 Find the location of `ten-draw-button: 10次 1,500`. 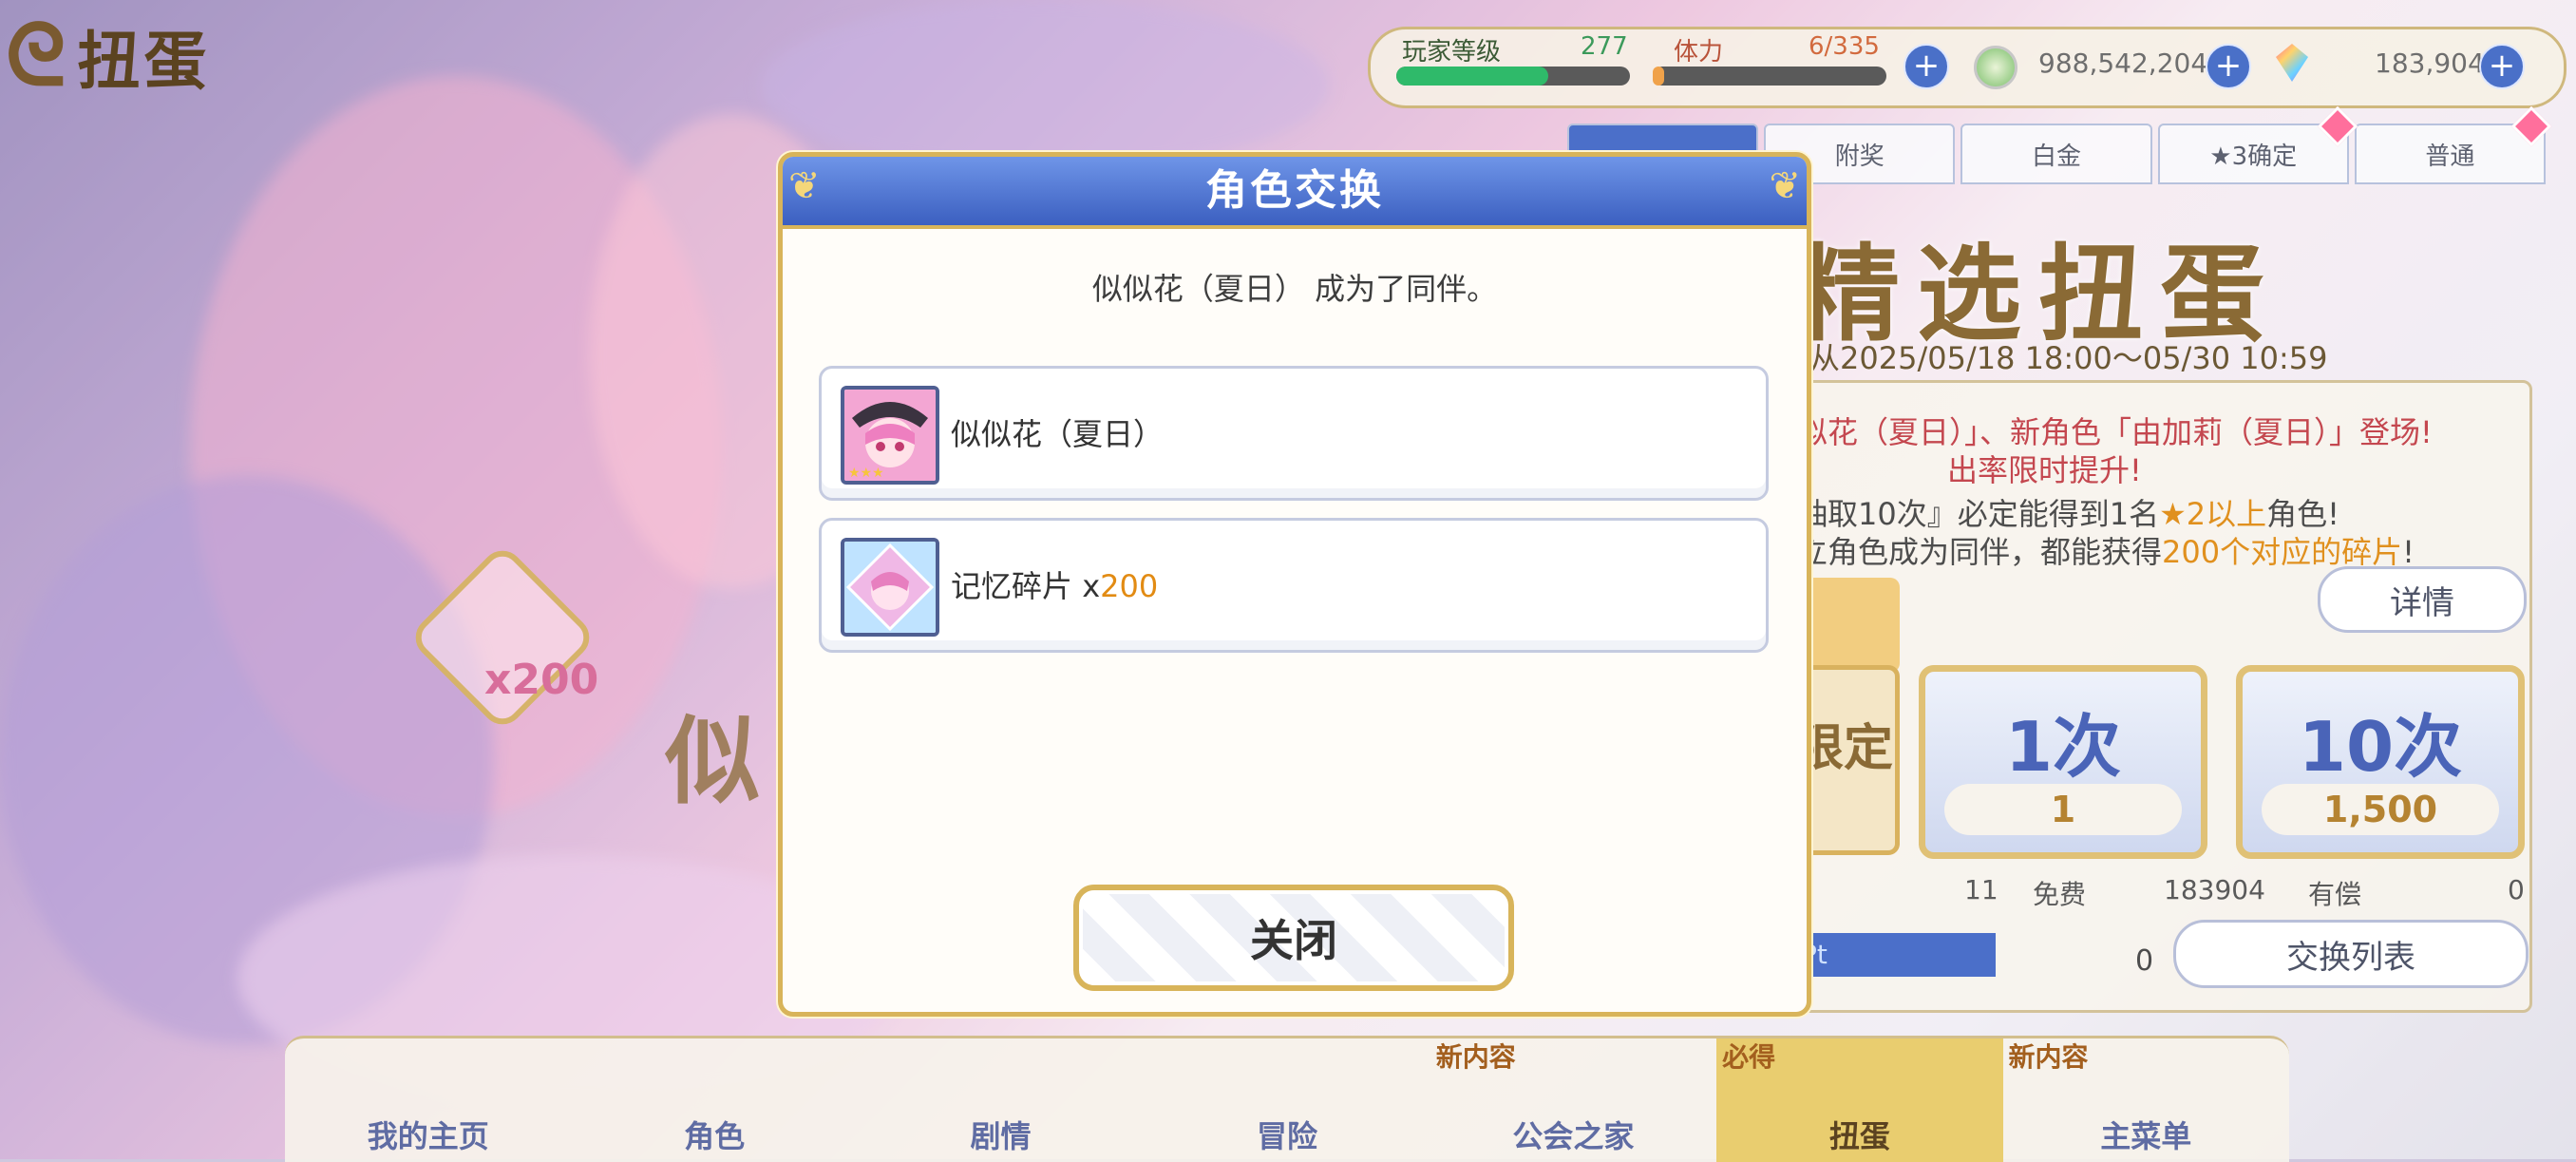

ten-draw-button: 10次 1,500 is located at coordinates (2380, 762).